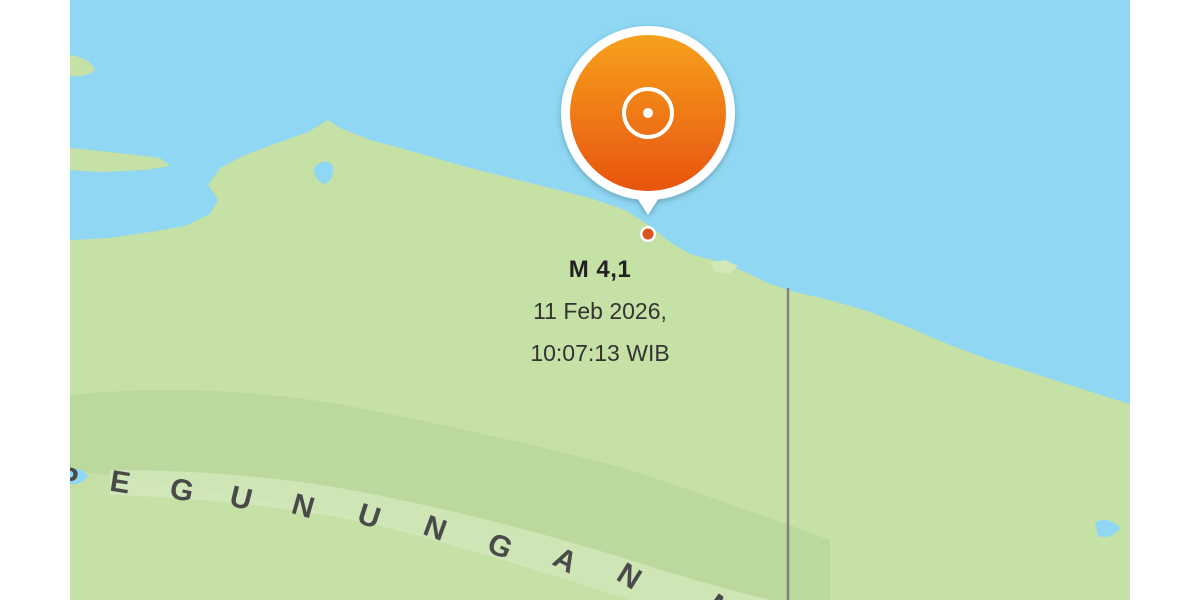 The height and width of the screenshot is (600, 1200). What do you see at coordinates (600, 311) in the screenshot?
I see `date-label: 11 Feb 2026,` at bounding box center [600, 311].